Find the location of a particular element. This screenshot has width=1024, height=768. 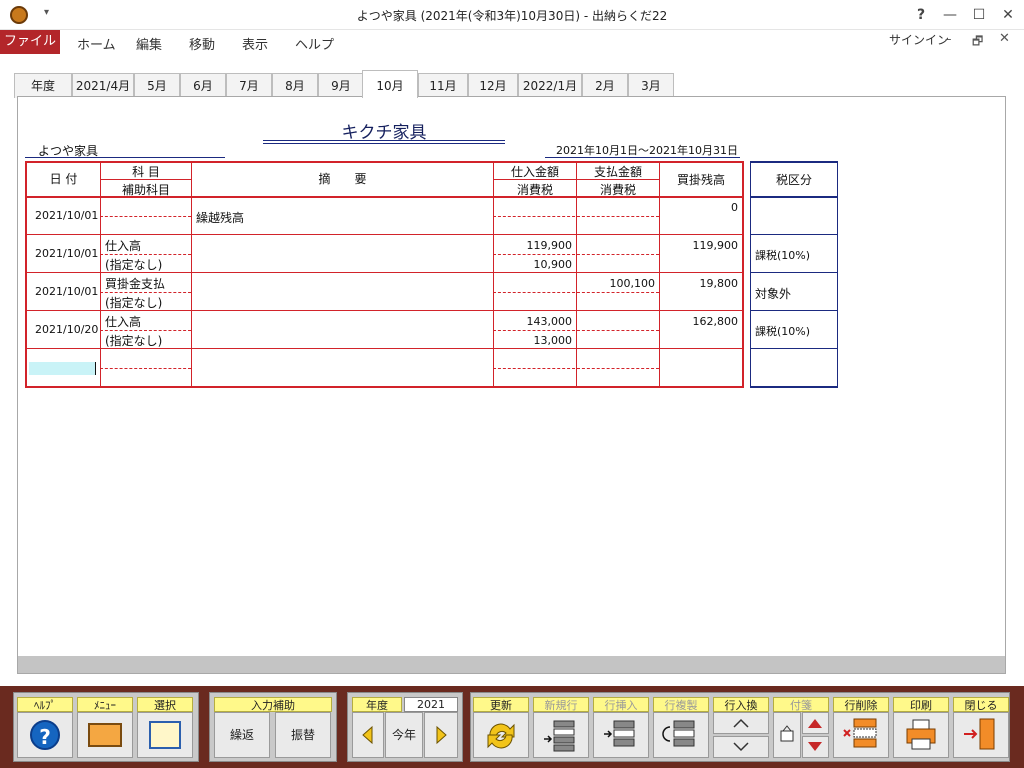

minimize-button: — is located at coordinates (950, 15).